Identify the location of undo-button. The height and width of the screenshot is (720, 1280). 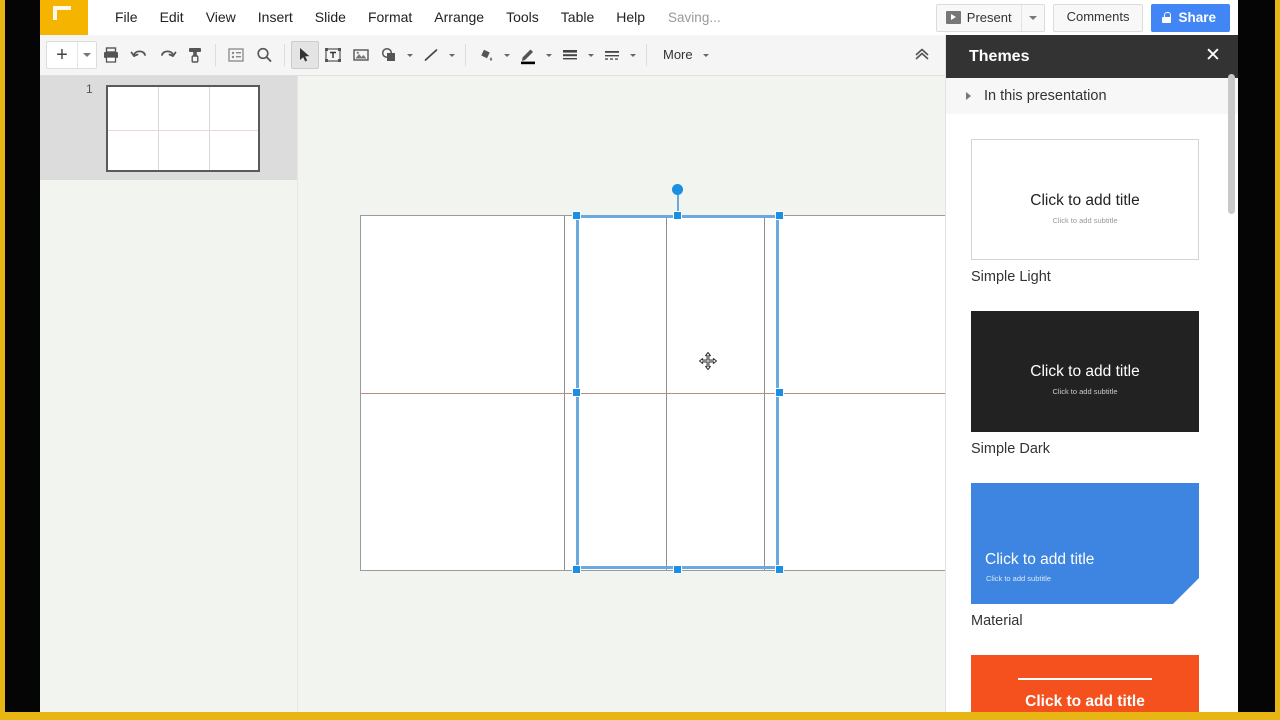
(139, 55).